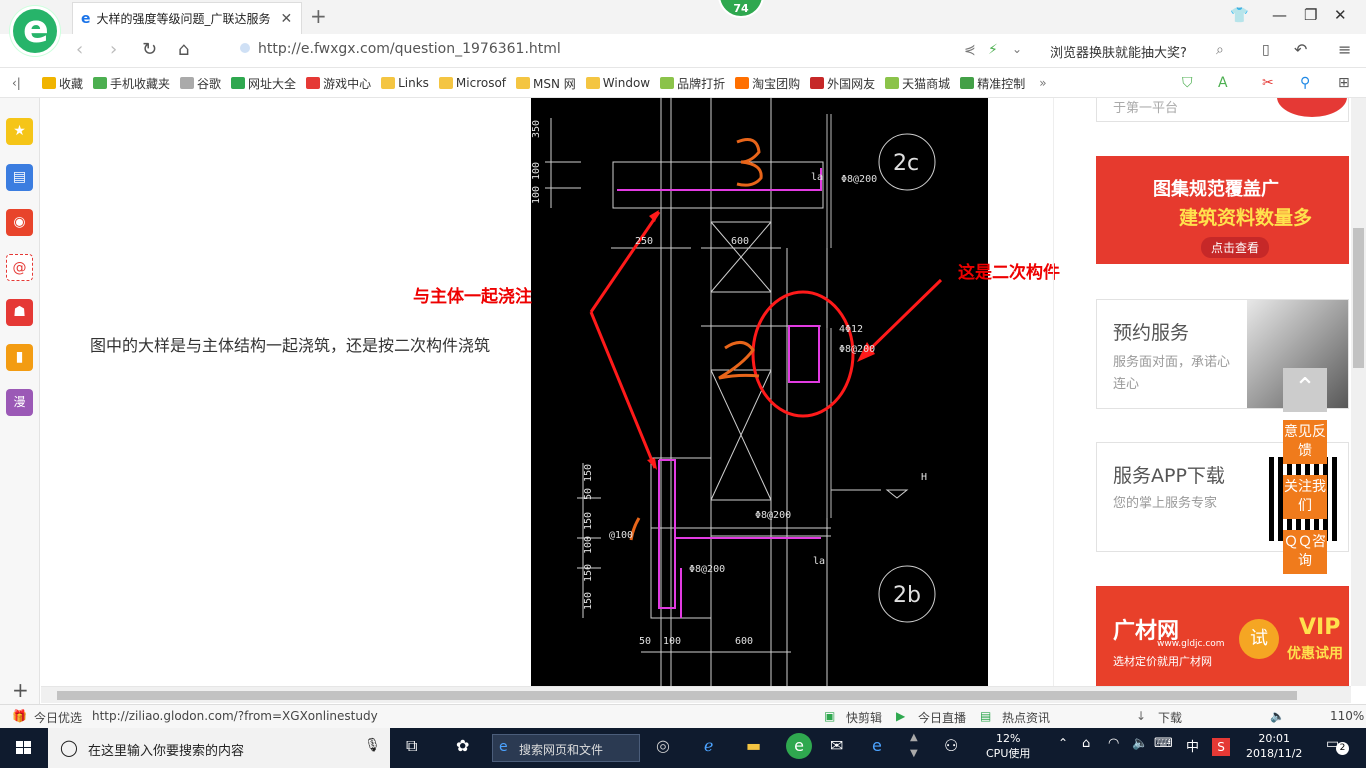  Describe the element at coordinates (1222, 636) in the screenshot. I see `gldjc-ad: 广材网 www.gldjc.com 选材定价就用广材网 试 VIP 优惠试用` at that location.